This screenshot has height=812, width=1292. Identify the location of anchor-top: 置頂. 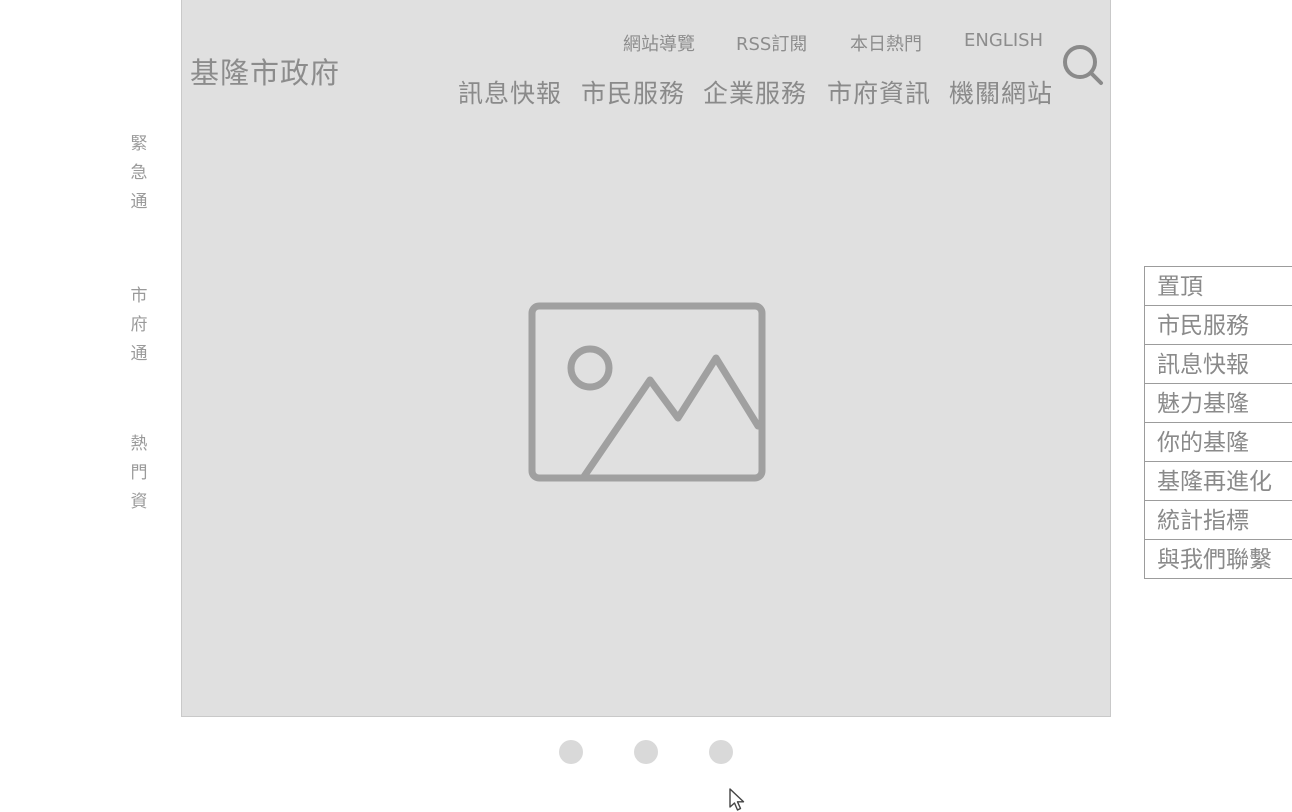
(1218, 286).